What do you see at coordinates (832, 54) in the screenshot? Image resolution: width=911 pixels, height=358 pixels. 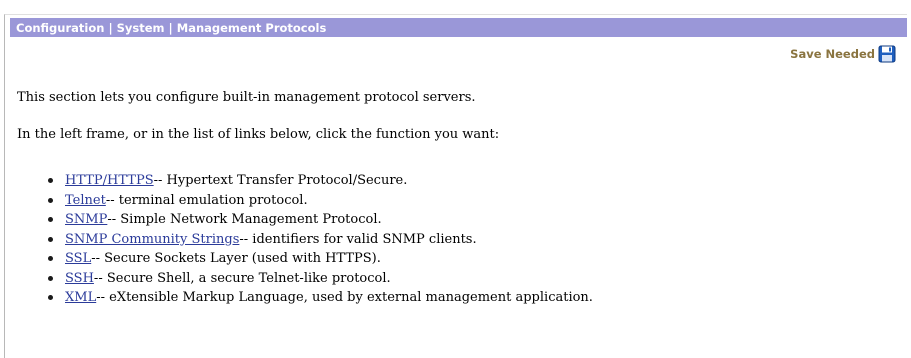 I see `save-needed-label: Save Needed` at bounding box center [832, 54].